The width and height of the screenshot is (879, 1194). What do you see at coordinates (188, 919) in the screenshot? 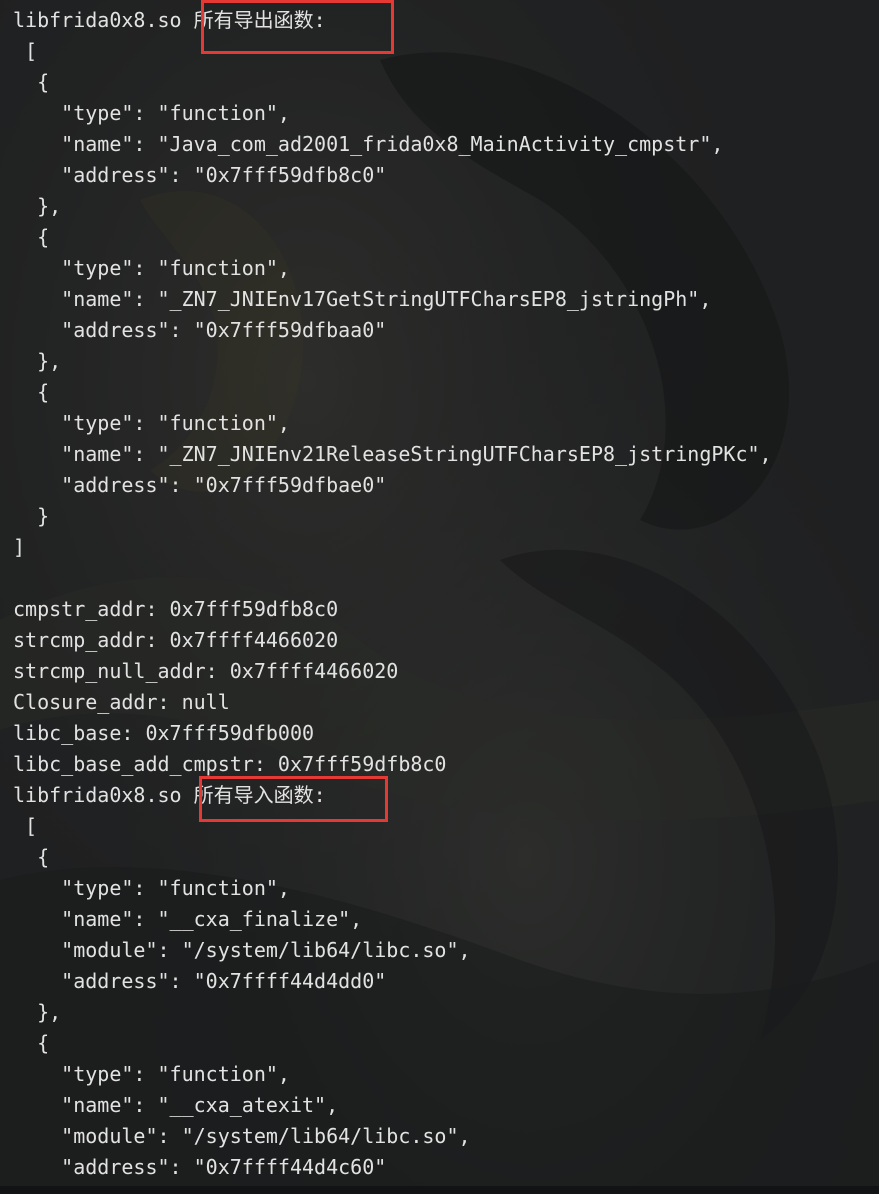
I see `console-line: "name": "__cxa_finalize",` at bounding box center [188, 919].